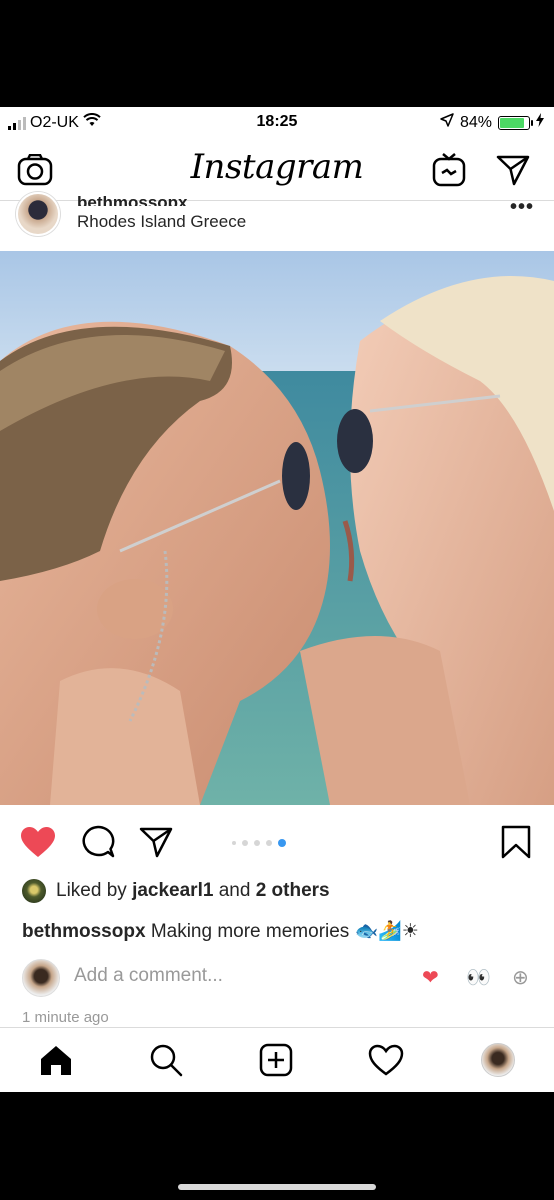  What do you see at coordinates (447, 122) in the screenshot?
I see `location-arrow-icon` at bounding box center [447, 122].